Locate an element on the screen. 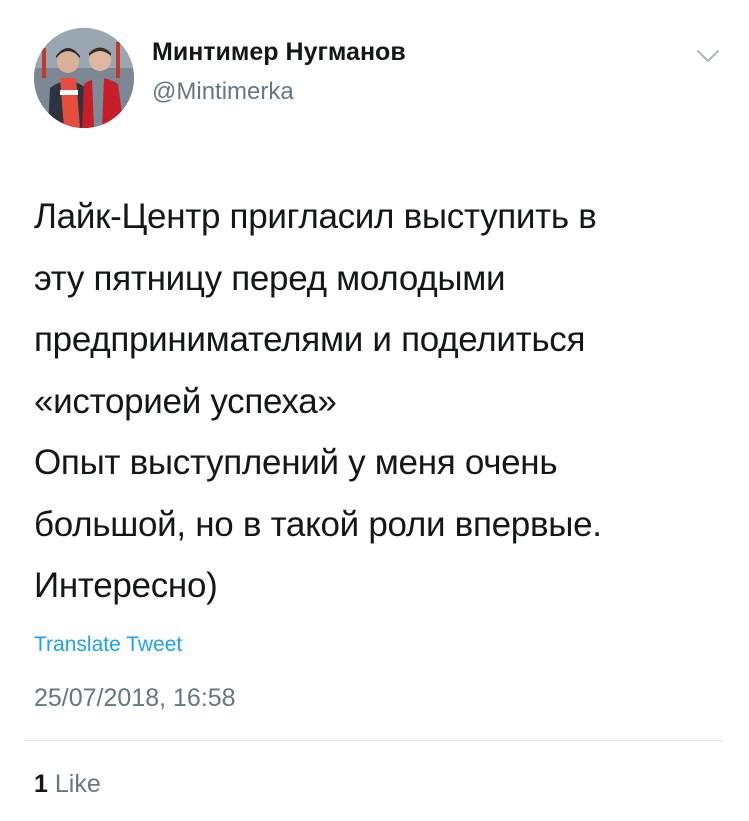 The height and width of the screenshot is (821, 749). tweet-text-line: «историей успеха» is located at coordinates (185, 401).